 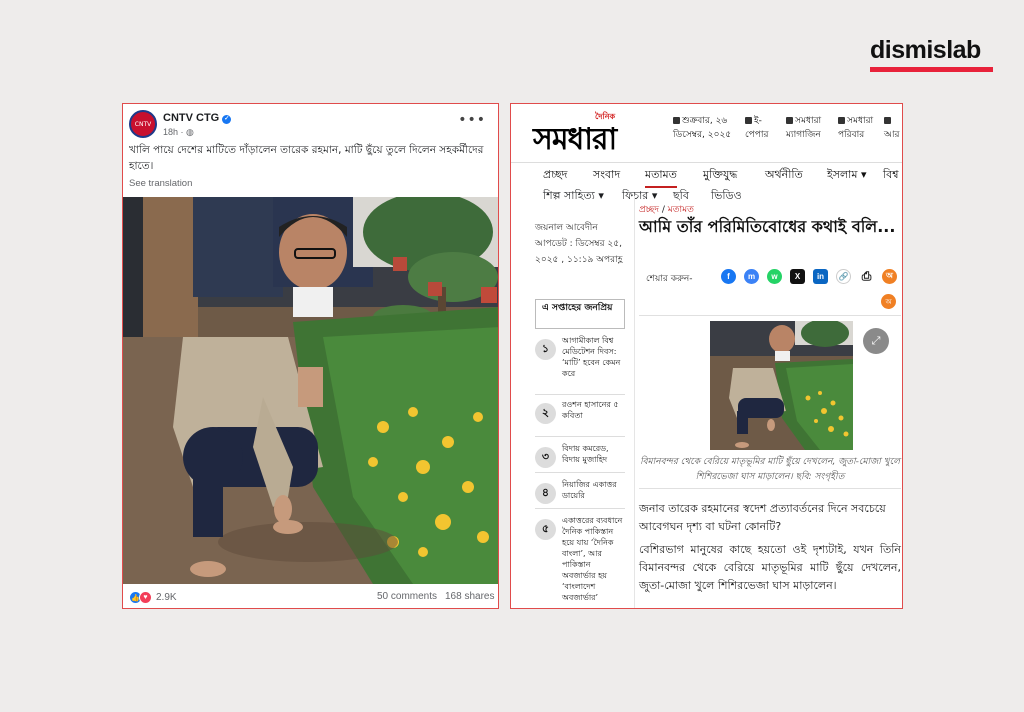 What do you see at coordinates (160, 183) in the screenshot?
I see `see-translation-link: See translation` at bounding box center [160, 183].